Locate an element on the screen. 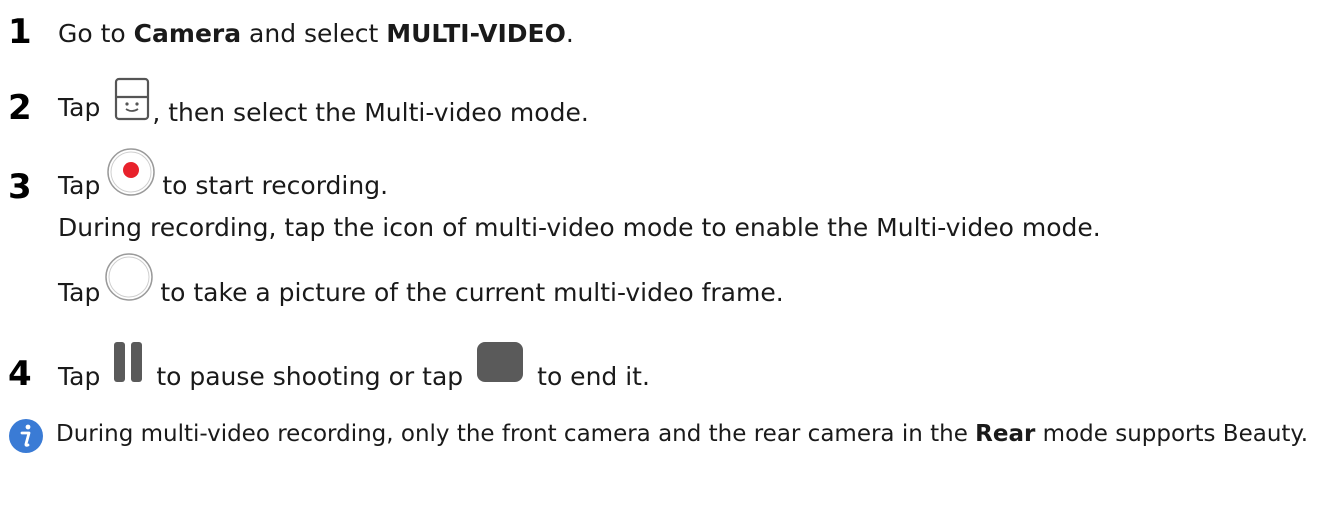 The width and height of the screenshot is (1325, 519). step-4-rest: to end it. is located at coordinates (593, 376).